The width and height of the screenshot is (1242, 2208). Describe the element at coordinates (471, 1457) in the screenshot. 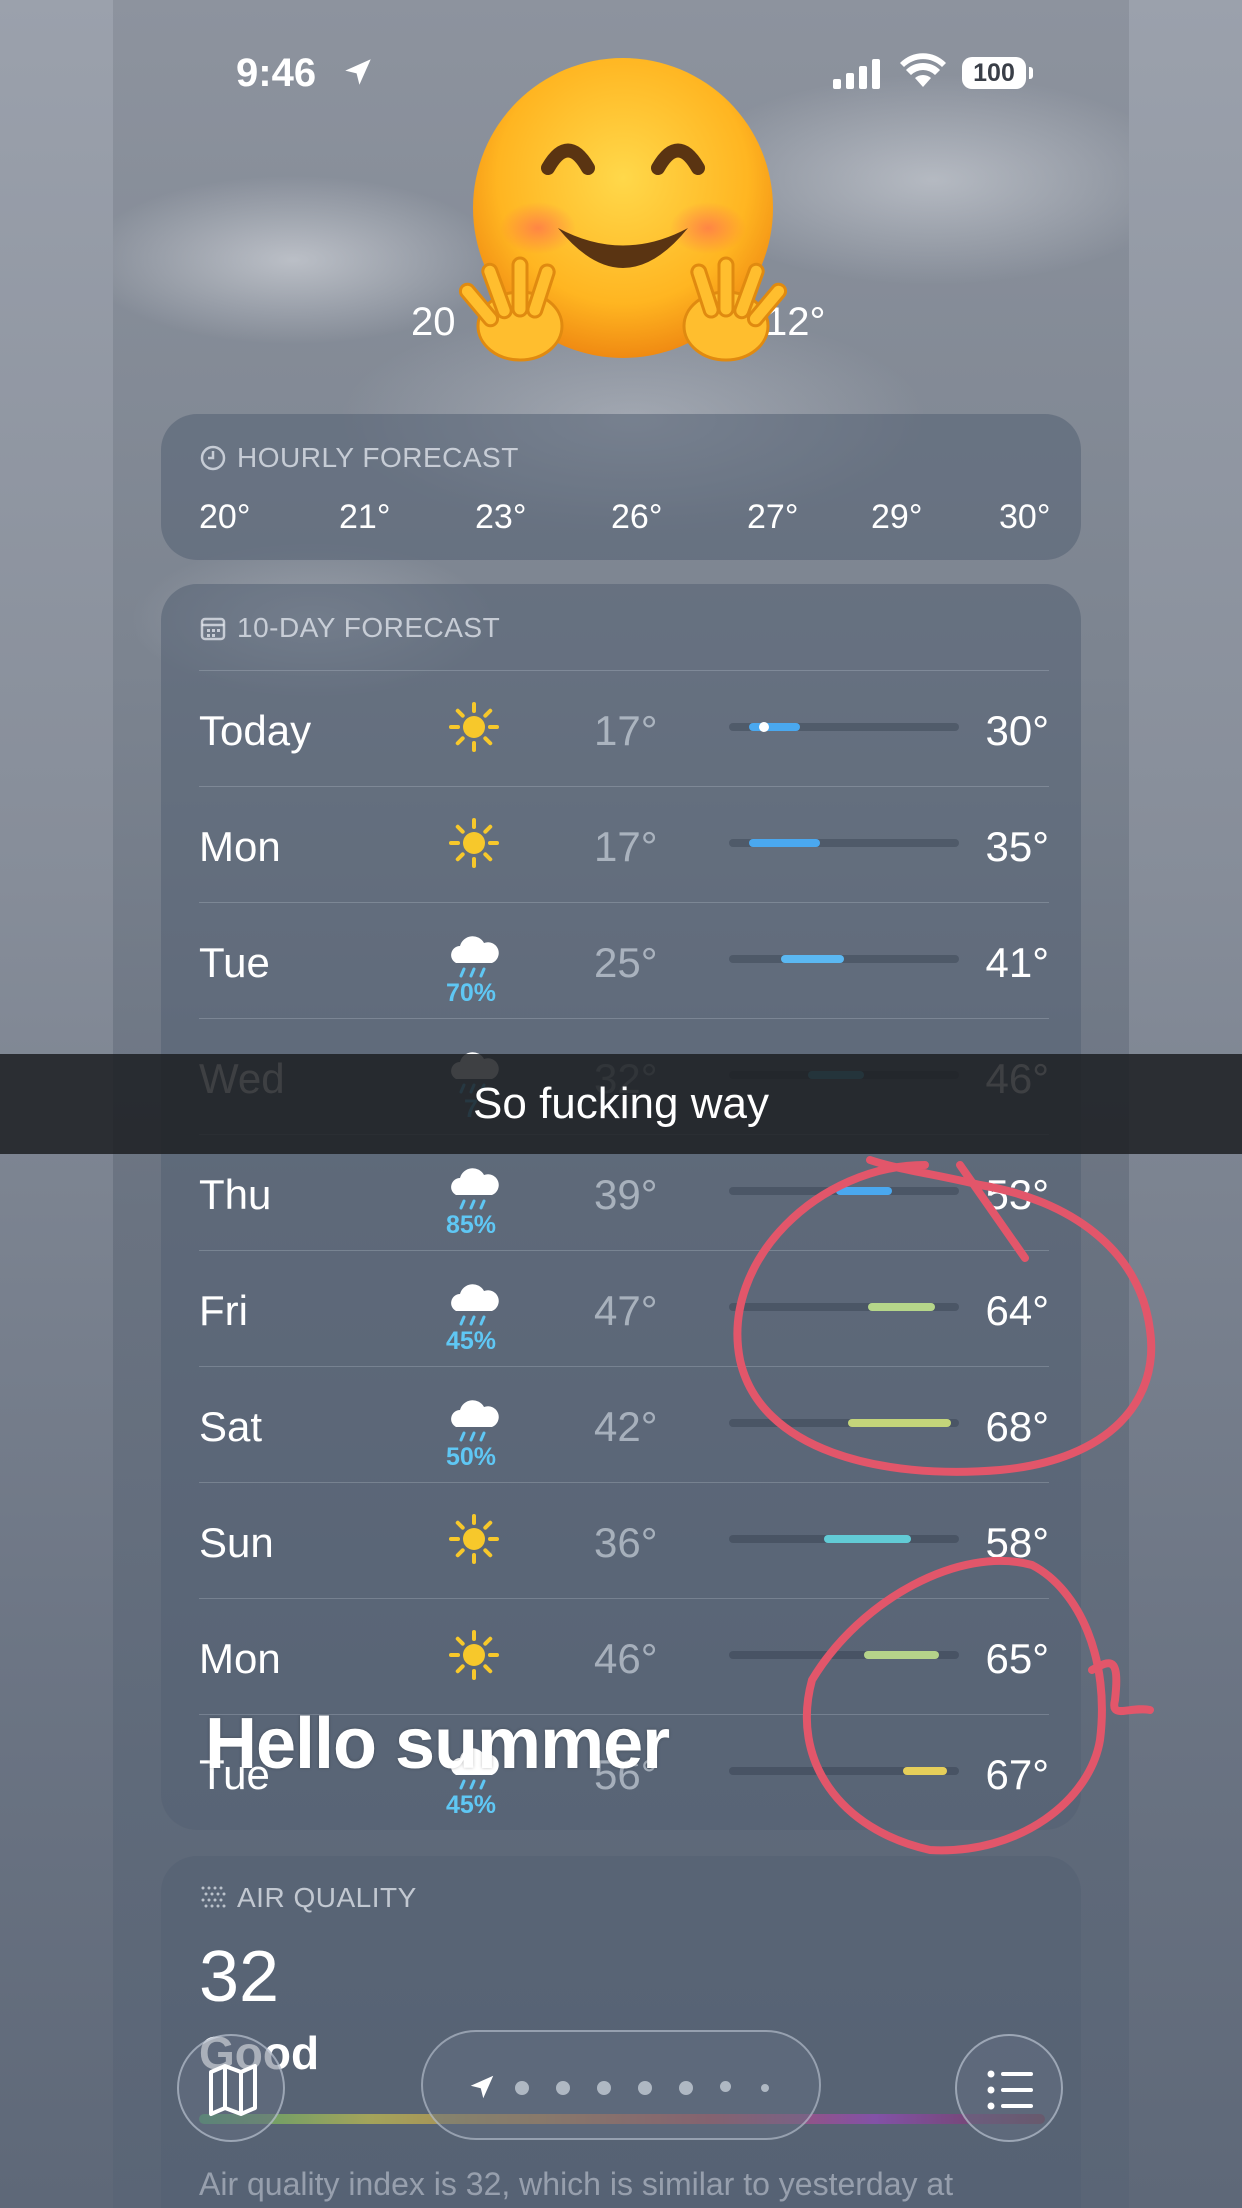

I see `precip-chance: 50%` at that location.